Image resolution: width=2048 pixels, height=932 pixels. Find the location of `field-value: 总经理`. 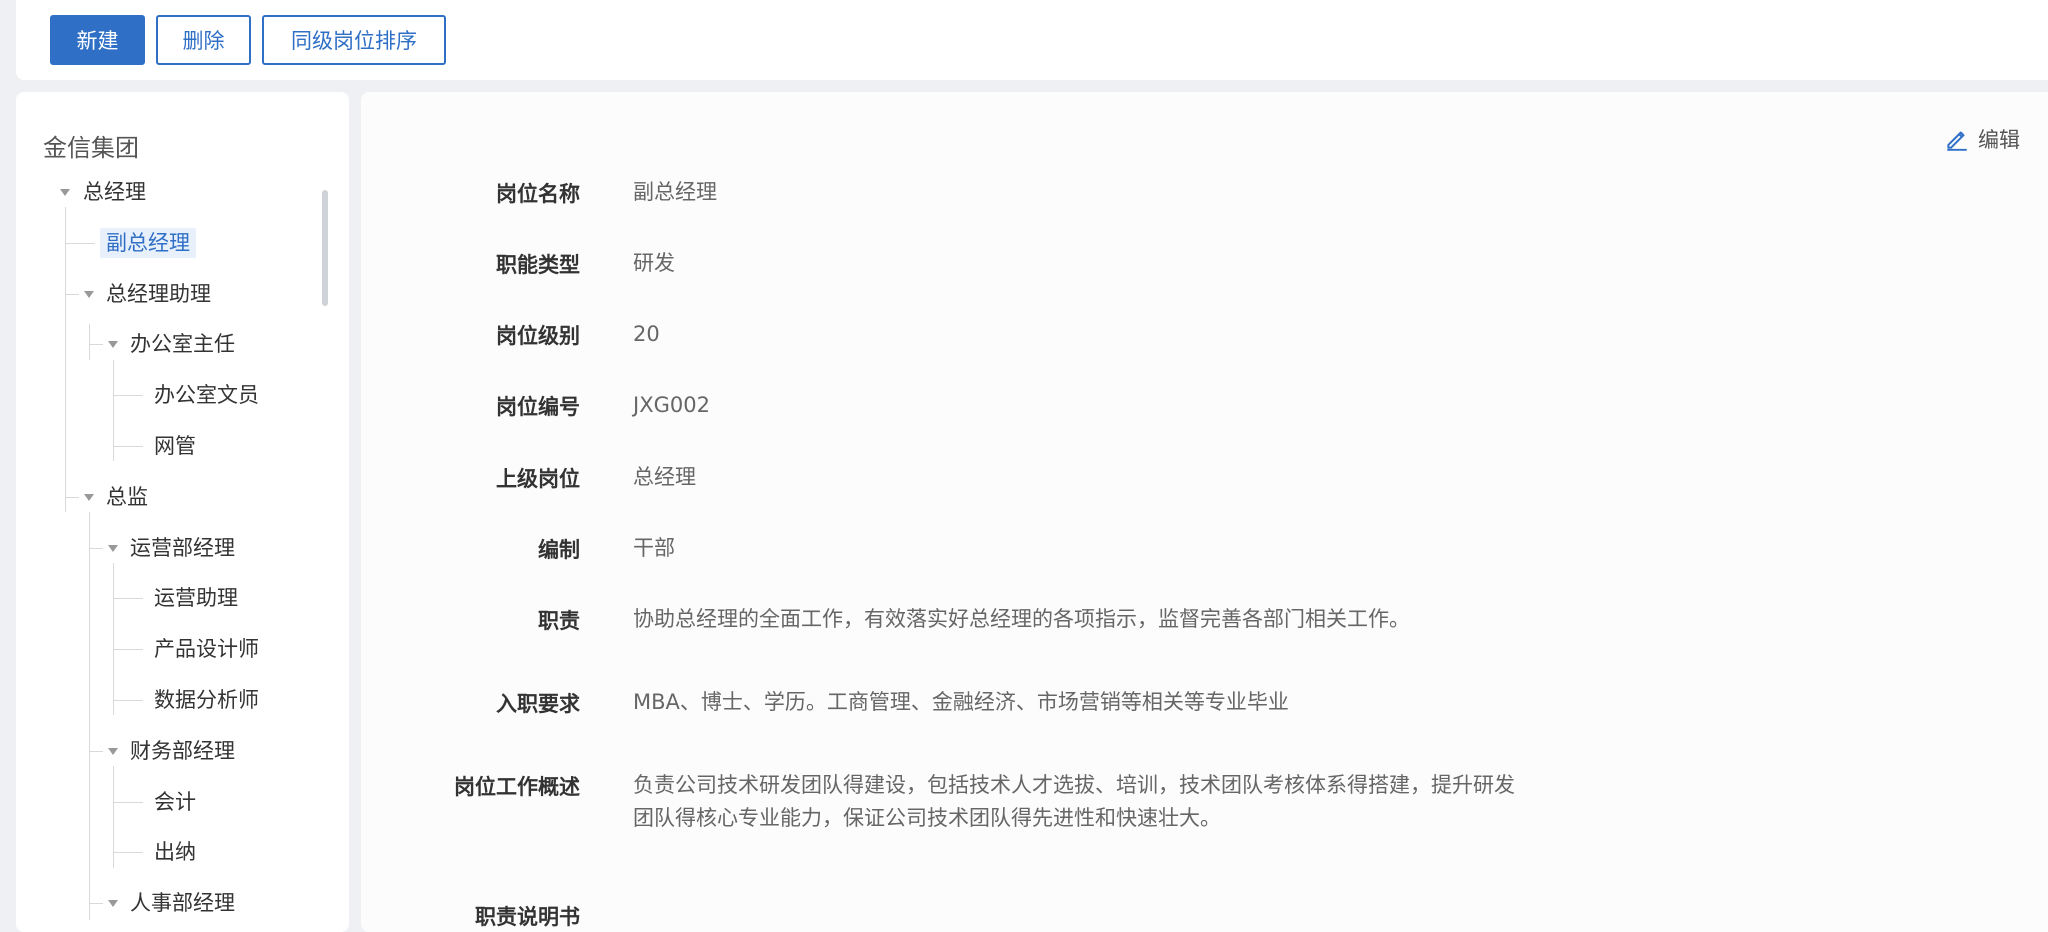

field-value: 总经理 is located at coordinates (664, 477).